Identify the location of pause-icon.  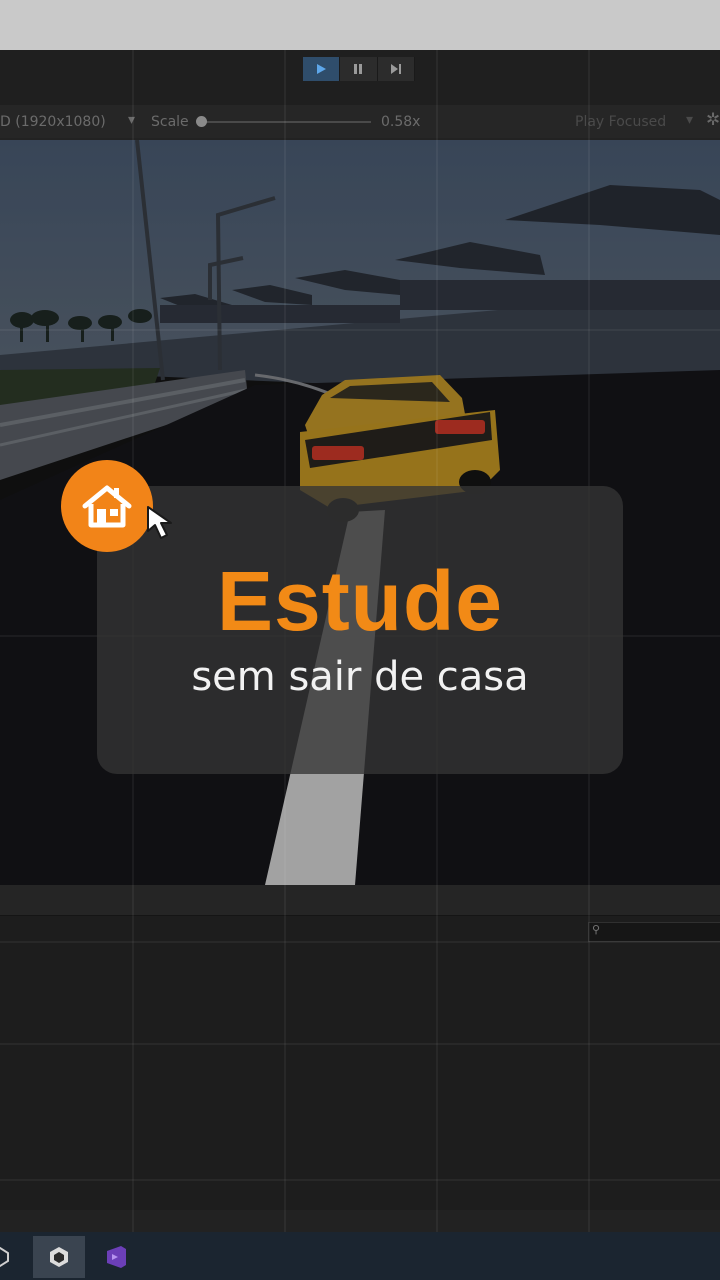
(358, 69).